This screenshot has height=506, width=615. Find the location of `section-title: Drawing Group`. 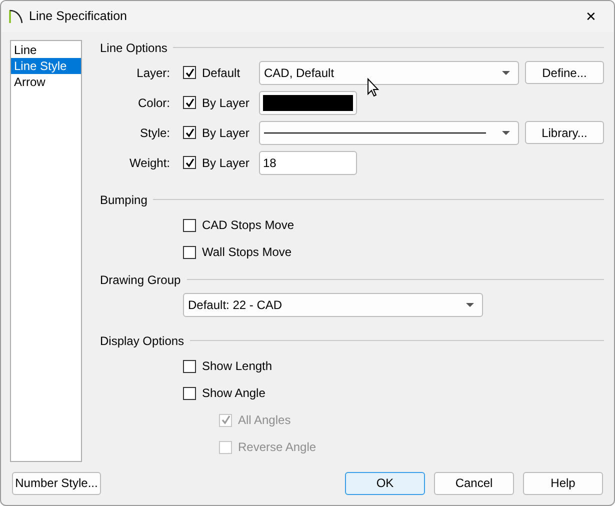

section-title: Drawing Group is located at coordinates (140, 279).